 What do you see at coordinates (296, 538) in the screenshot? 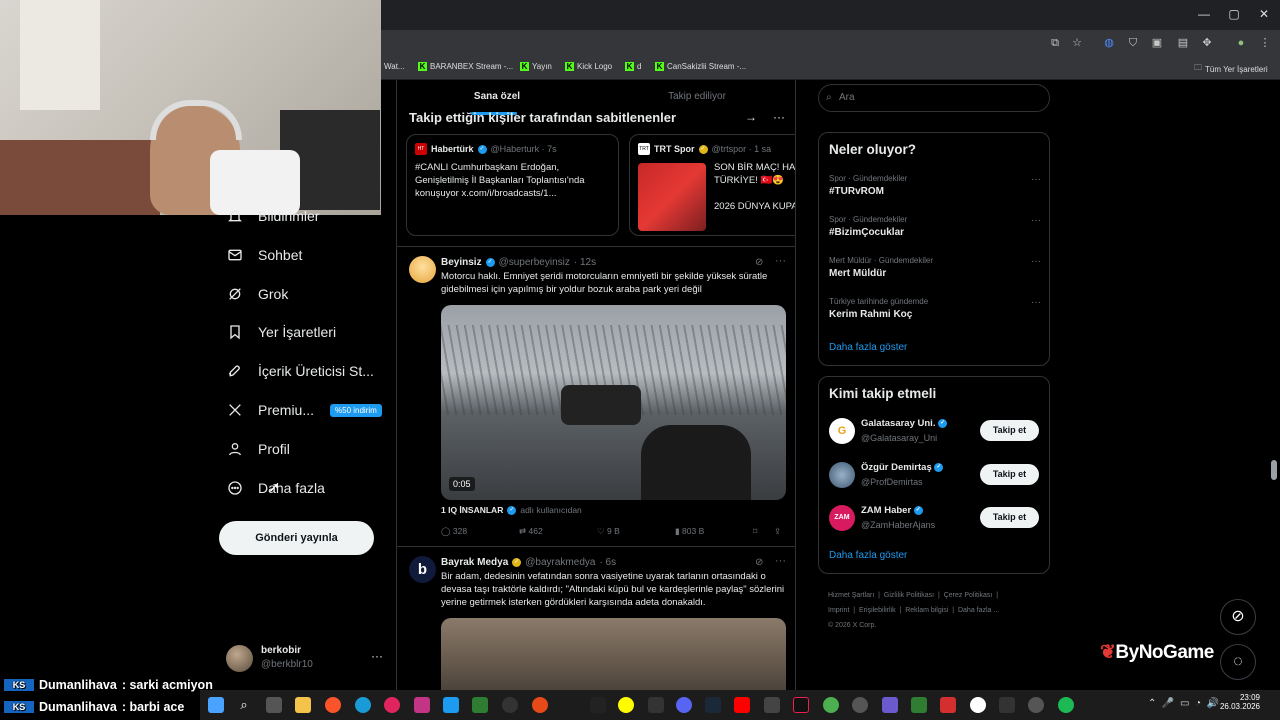
I see `post-button: Gönderi yayınla` at bounding box center [296, 538].